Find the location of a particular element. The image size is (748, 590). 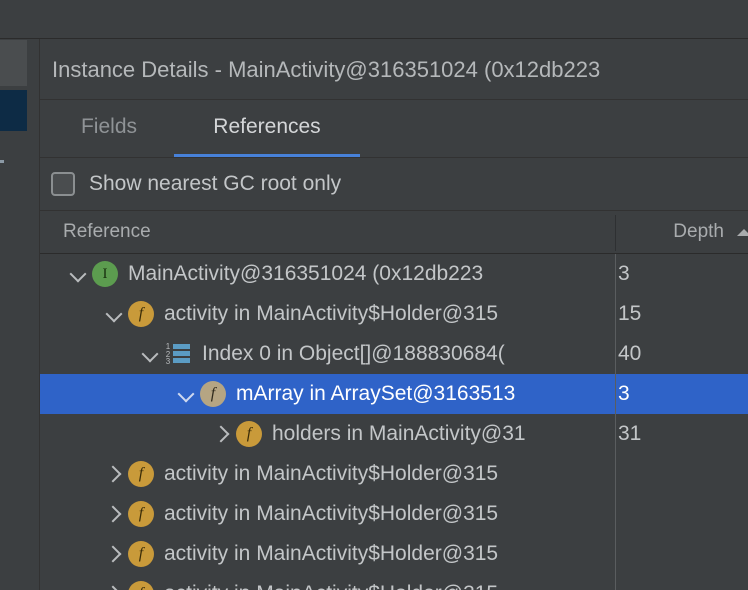

show-nearest-gc-root-label: Show nearest GC root only is located at coordinates (215, 183).